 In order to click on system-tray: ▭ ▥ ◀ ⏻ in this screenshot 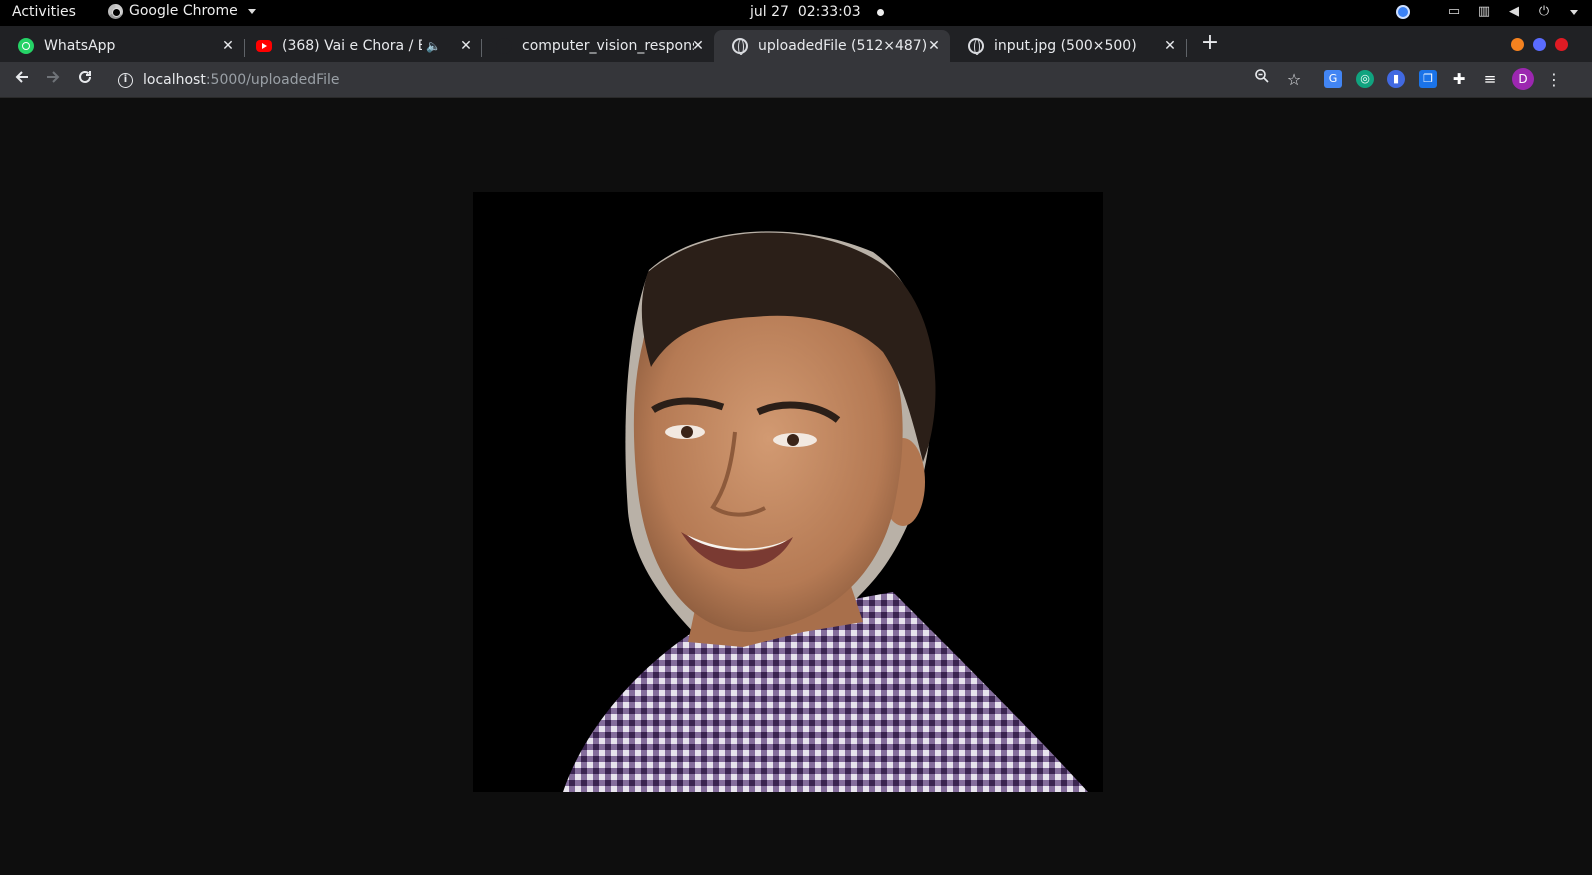, I will do `click(1487, 12)`.